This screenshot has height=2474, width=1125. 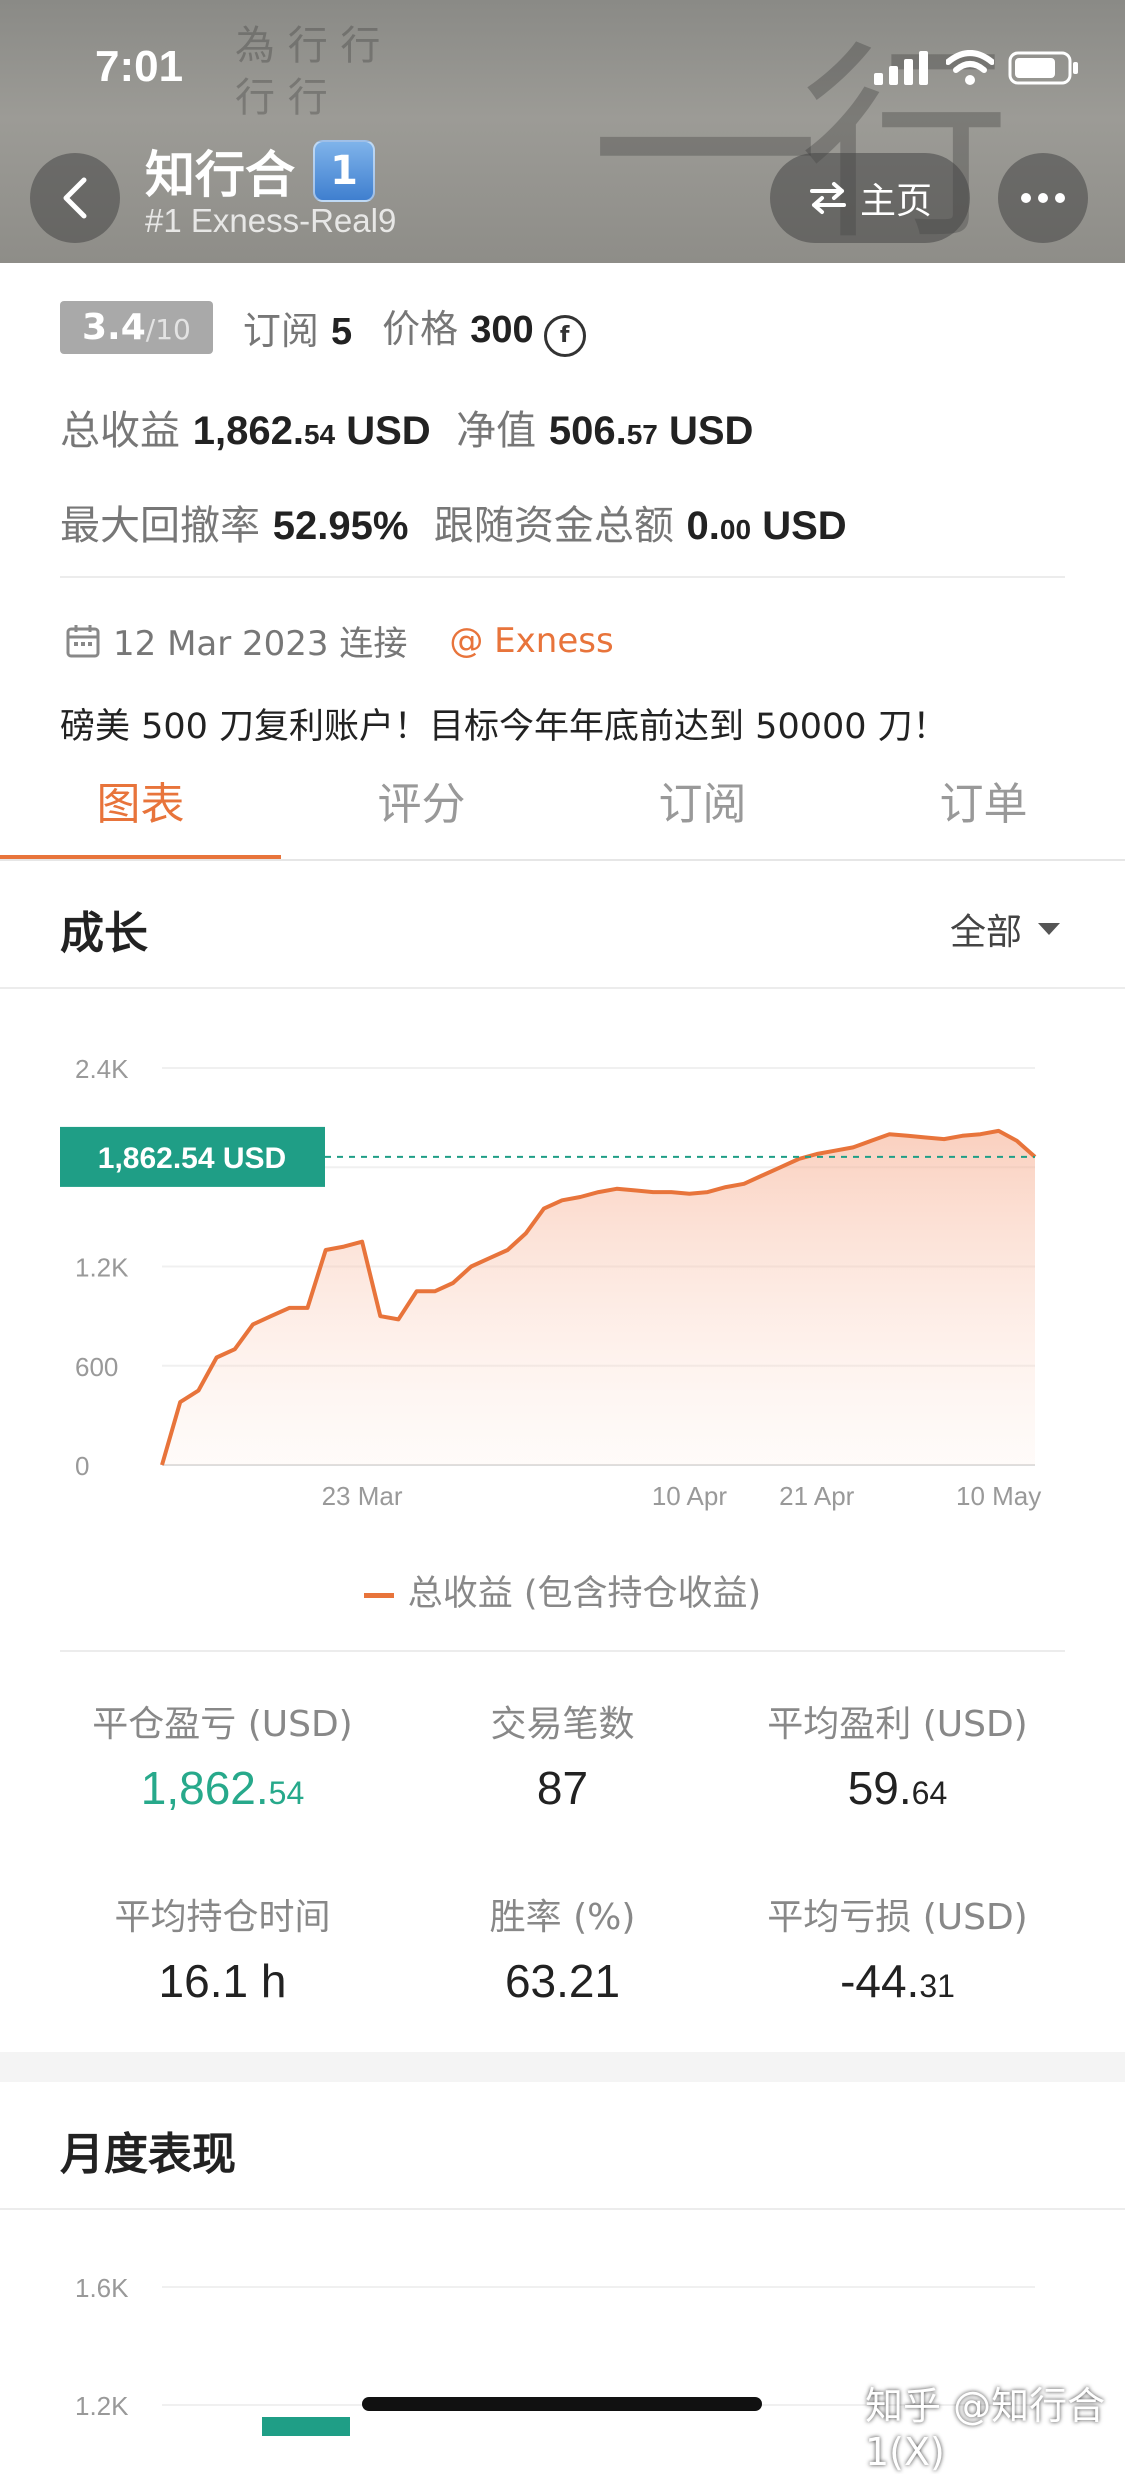 I want to click on status-icons, so click(x=977, y=68).